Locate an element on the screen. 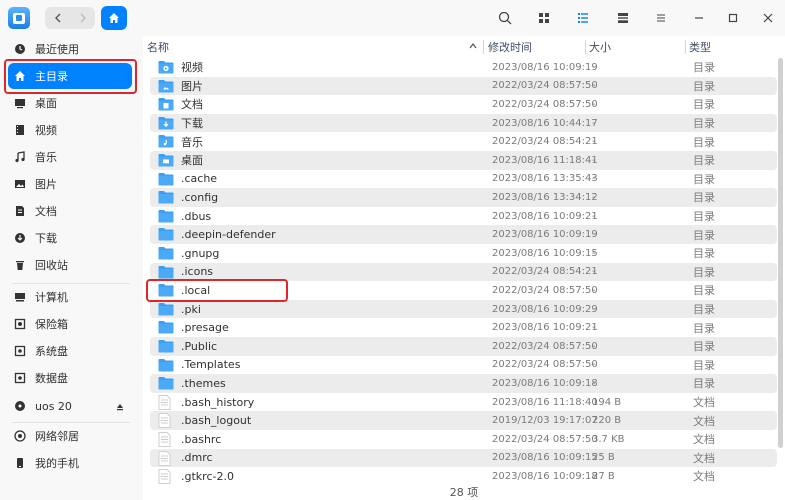 The width and height of the screenshot is (785, 500). file-name: 音乐 is located at coordinates (192, 142).